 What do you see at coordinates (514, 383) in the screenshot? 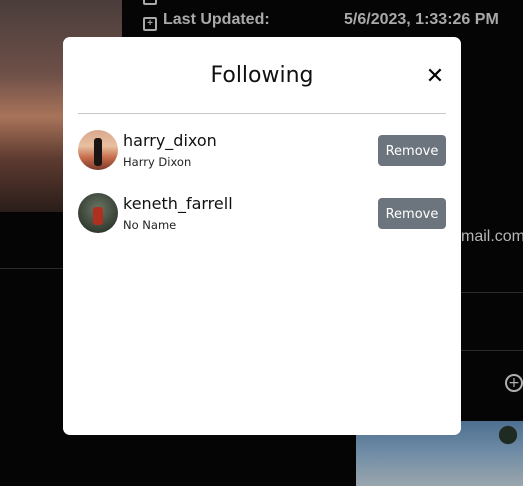
I see `add-circle-icon: +` at bounding box center [514, 383].